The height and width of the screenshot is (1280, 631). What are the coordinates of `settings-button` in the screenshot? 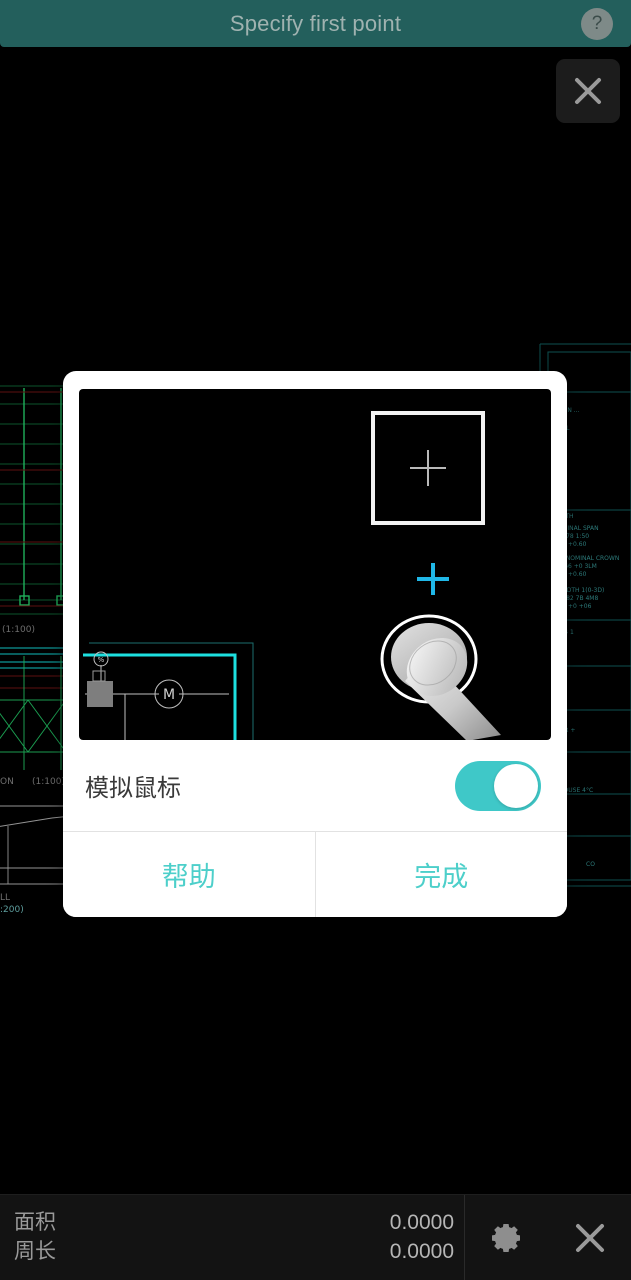 It's located at (507, 1238).